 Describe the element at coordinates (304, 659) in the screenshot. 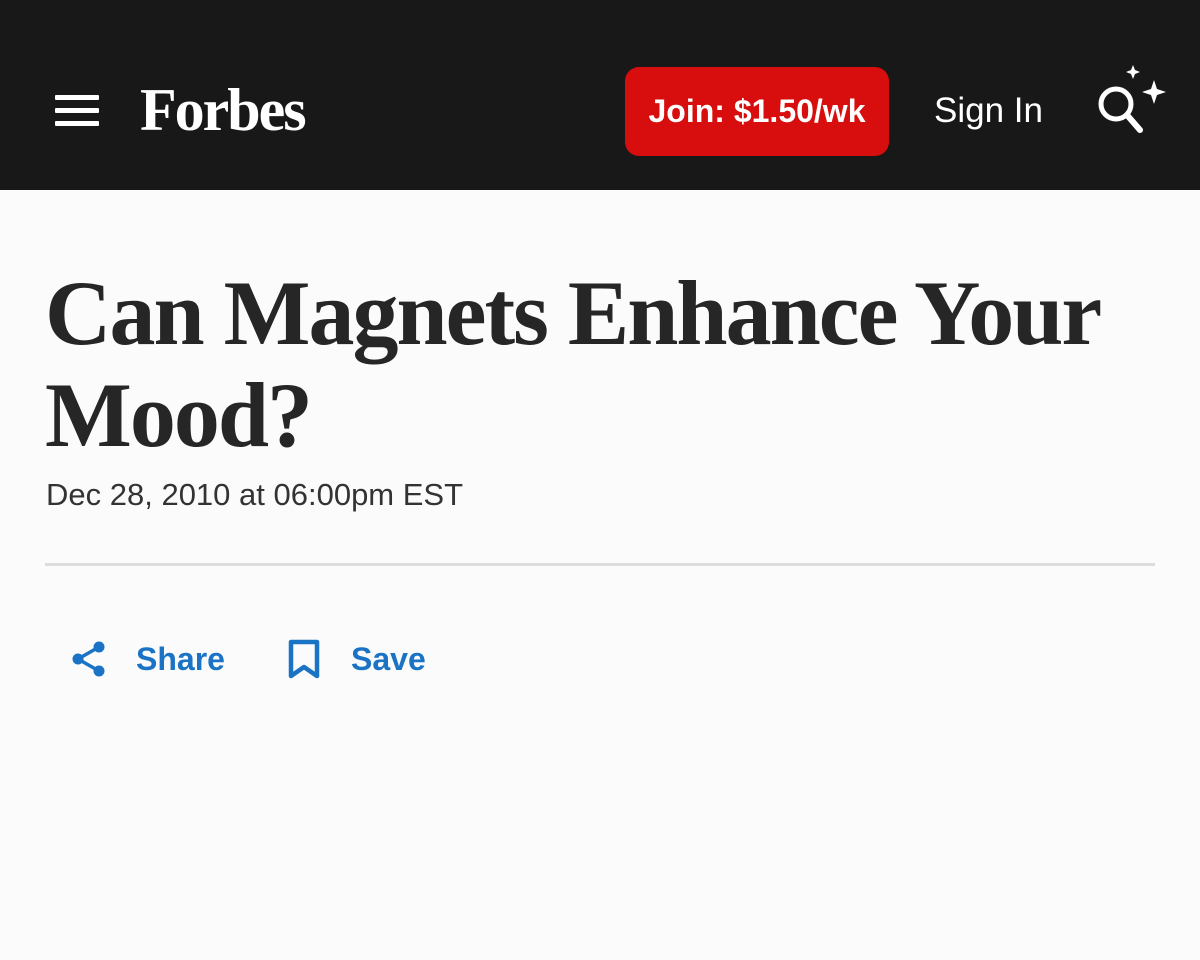

I see `bookmark-icon` at that location.